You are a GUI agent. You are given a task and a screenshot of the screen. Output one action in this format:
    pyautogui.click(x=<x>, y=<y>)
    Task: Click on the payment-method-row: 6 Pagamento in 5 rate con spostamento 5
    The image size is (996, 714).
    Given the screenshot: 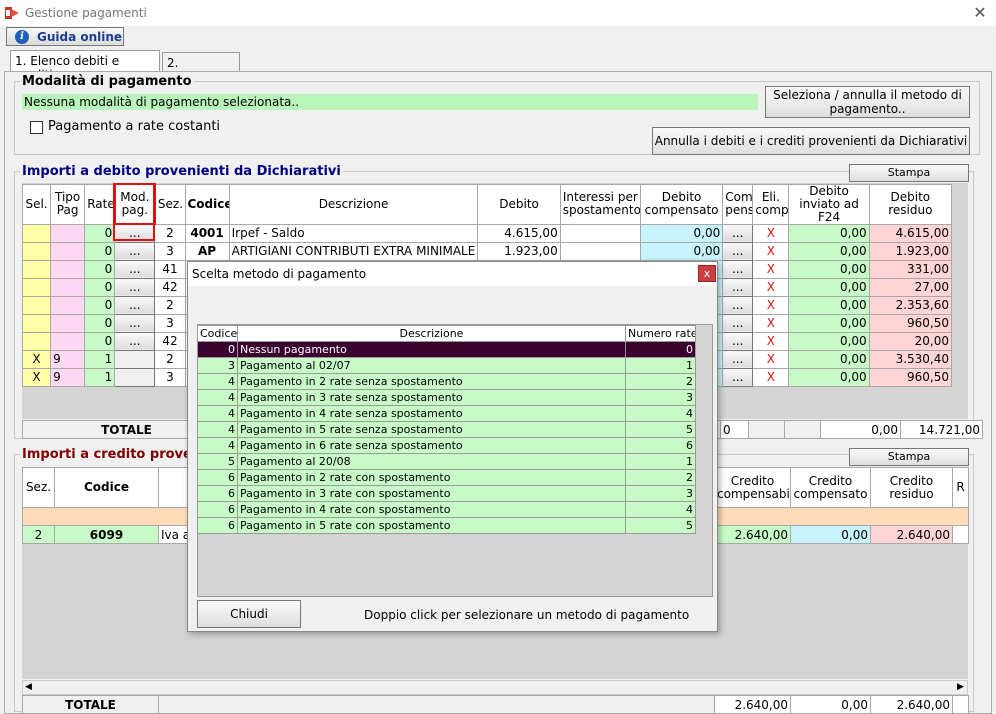 What is the action you would take?
    pyautogui.click(x=446, y=525)
    